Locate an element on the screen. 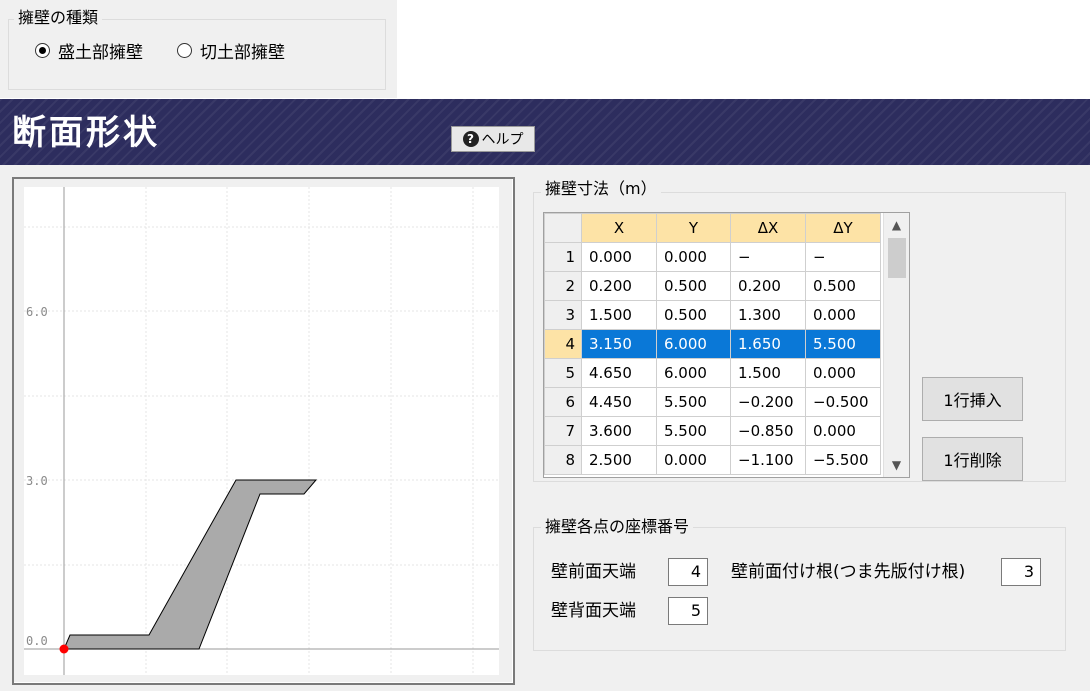 This screenshot has height=691, width=1090. grid-vertical-scrollbar: ▲ ▼ is located at coordinates (896, 345).